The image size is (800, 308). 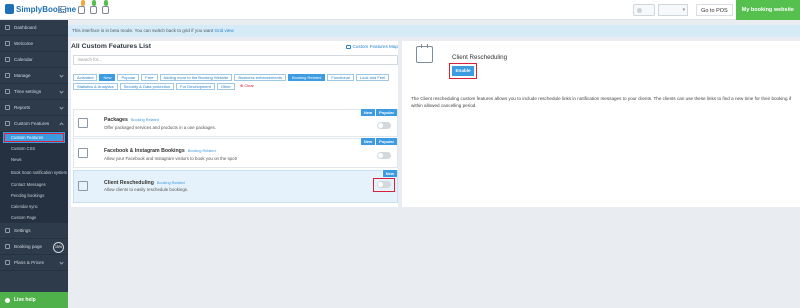 What do you see at coordinates (34, 60) in the screenshot?
I see `sidebar-item-calendar: Calendar` at bounding box center [34, 60].